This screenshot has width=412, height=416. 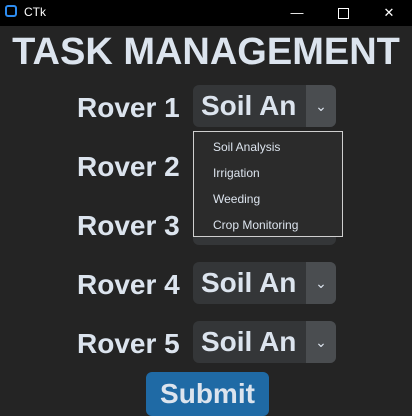 What do you see at coordinates (35, 12) in the screenshot?
I see `window-title: CTk` at bounding box center [35, 12].